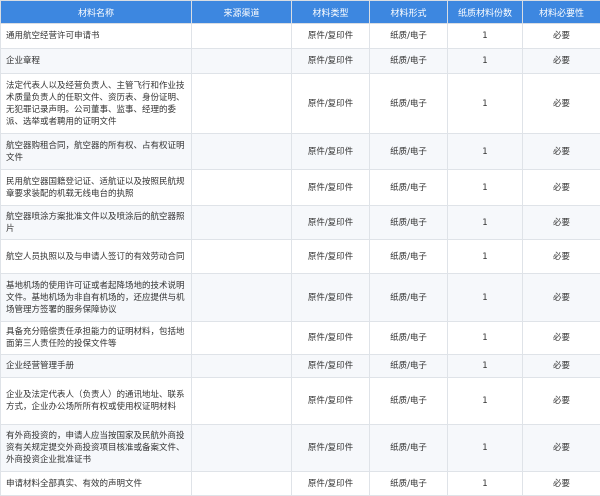  What do you see at coordinates (96, 338) in the screenshot?
I see `material-name-cell: 具备充分赔偿责任承担能力的证明材料，包括地面第三人责任险的投保文件等` at bounding box center [96, 338].